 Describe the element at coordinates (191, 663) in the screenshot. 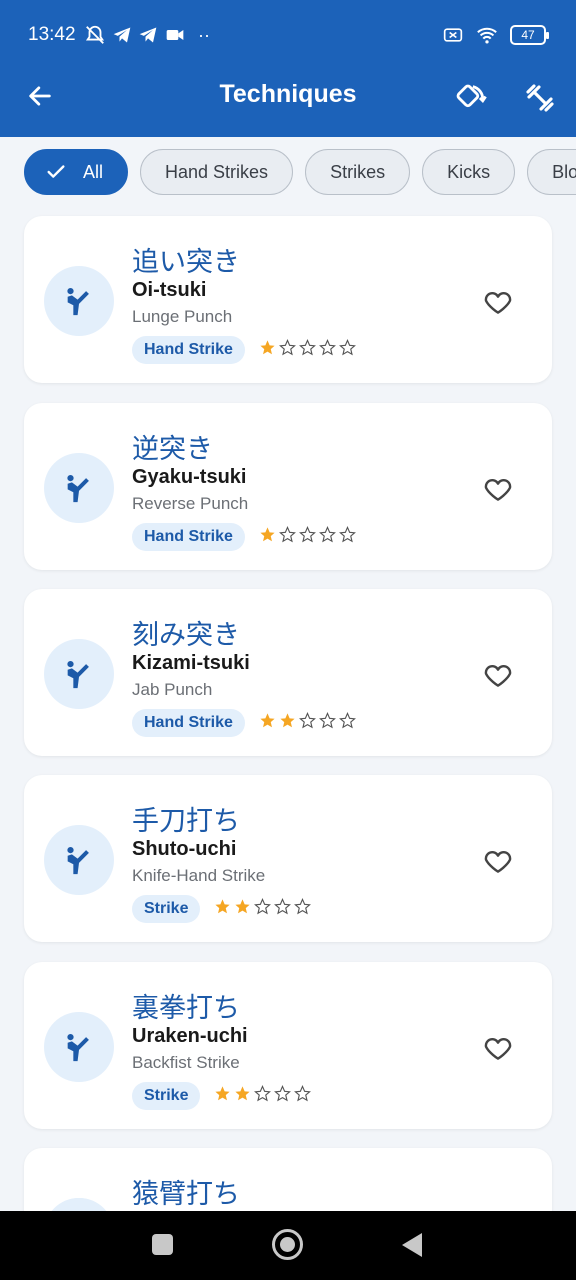

I see `technique-romaji: Kizami-tsuki` at that location.